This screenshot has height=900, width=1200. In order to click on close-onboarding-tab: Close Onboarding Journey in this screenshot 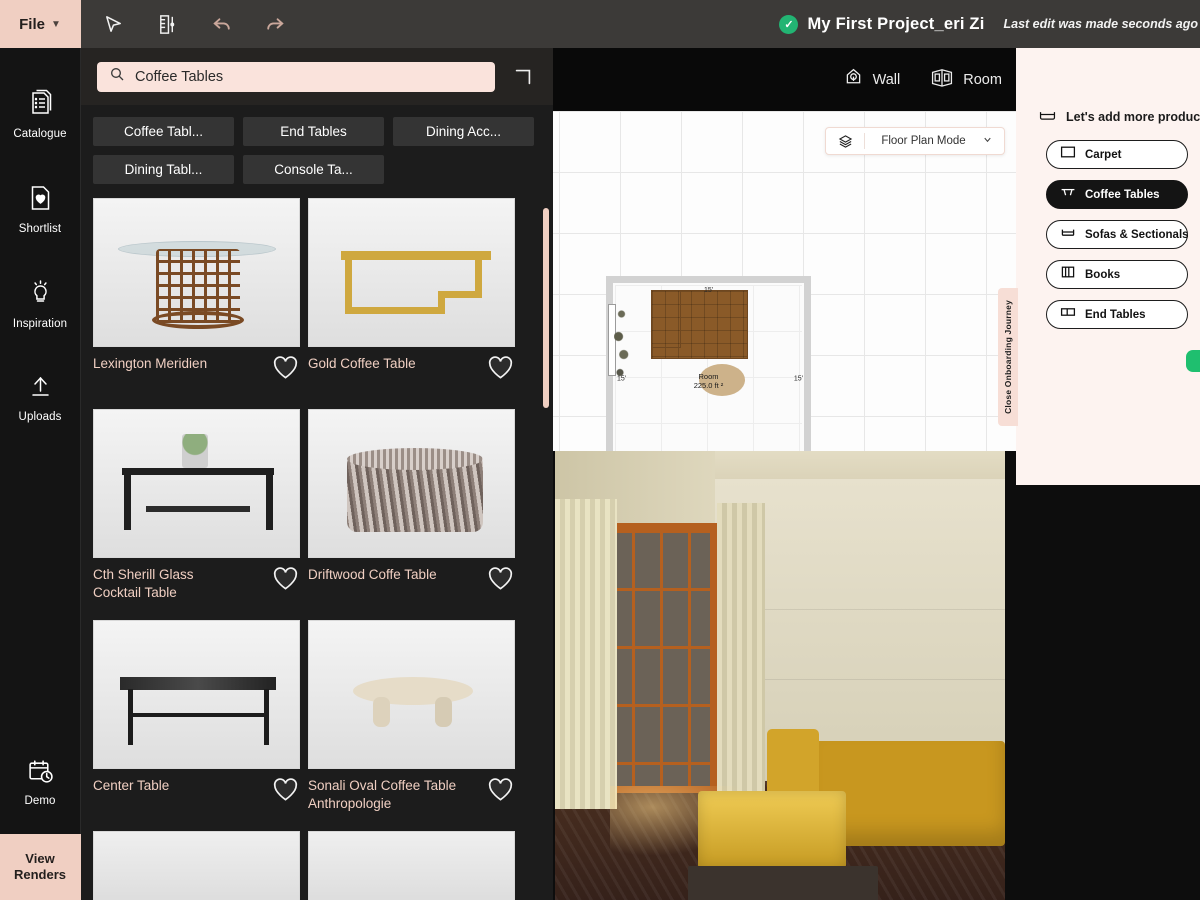, I will do `click(1008, 357)`.